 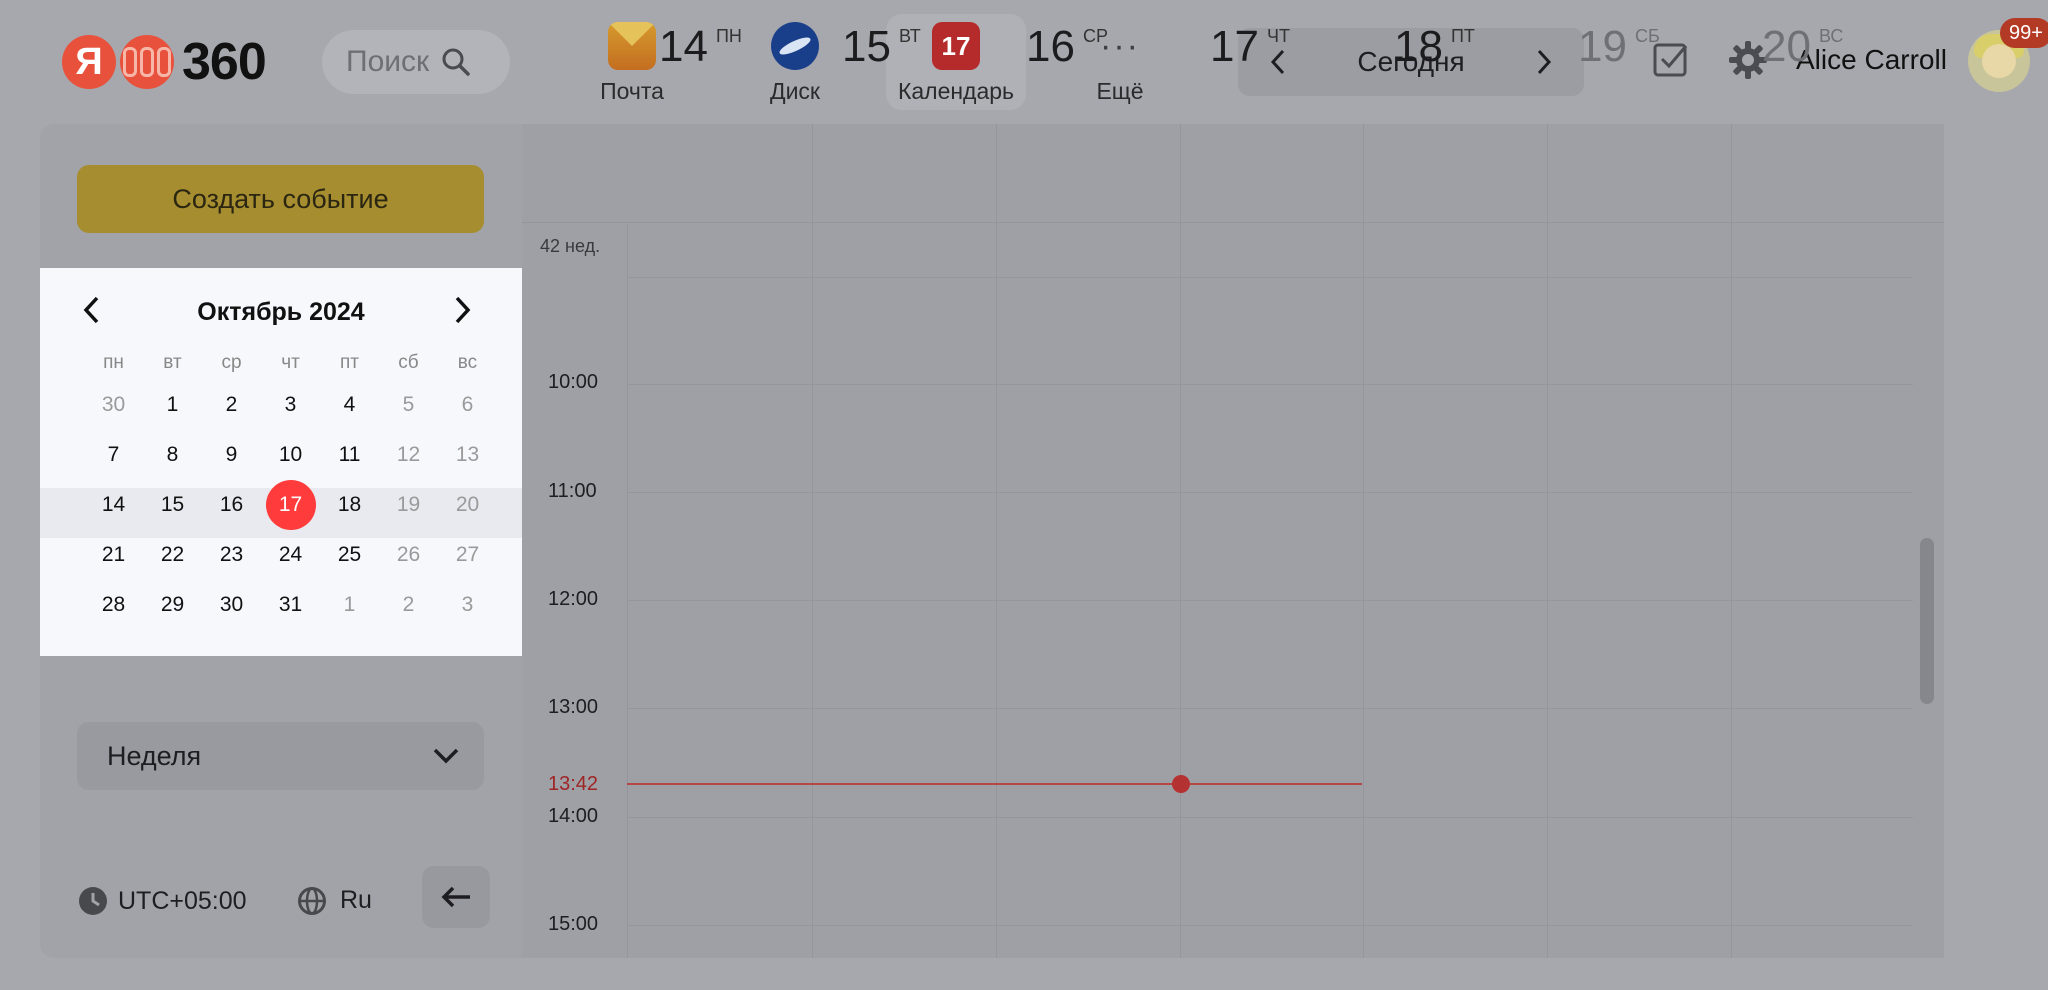 I want to click on day-cell: 11, so click(x=349, y=455).